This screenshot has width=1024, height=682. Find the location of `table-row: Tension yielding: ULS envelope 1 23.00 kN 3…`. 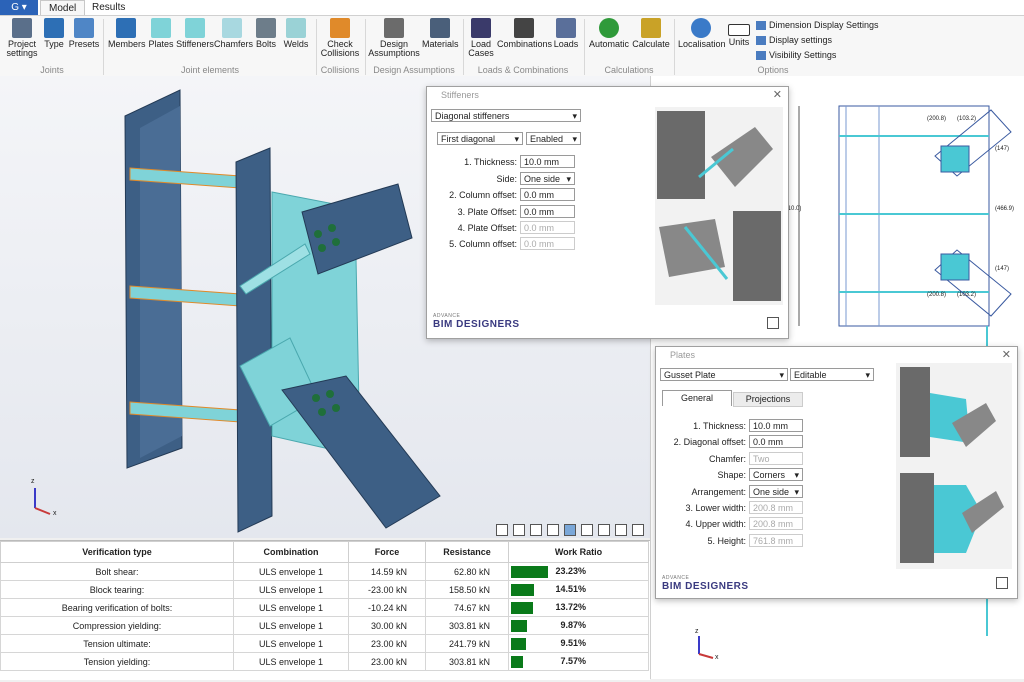

table-row: Tension yielding: ULS envelope 1 23.00 kN 3… is located at coordinates (324, 661).